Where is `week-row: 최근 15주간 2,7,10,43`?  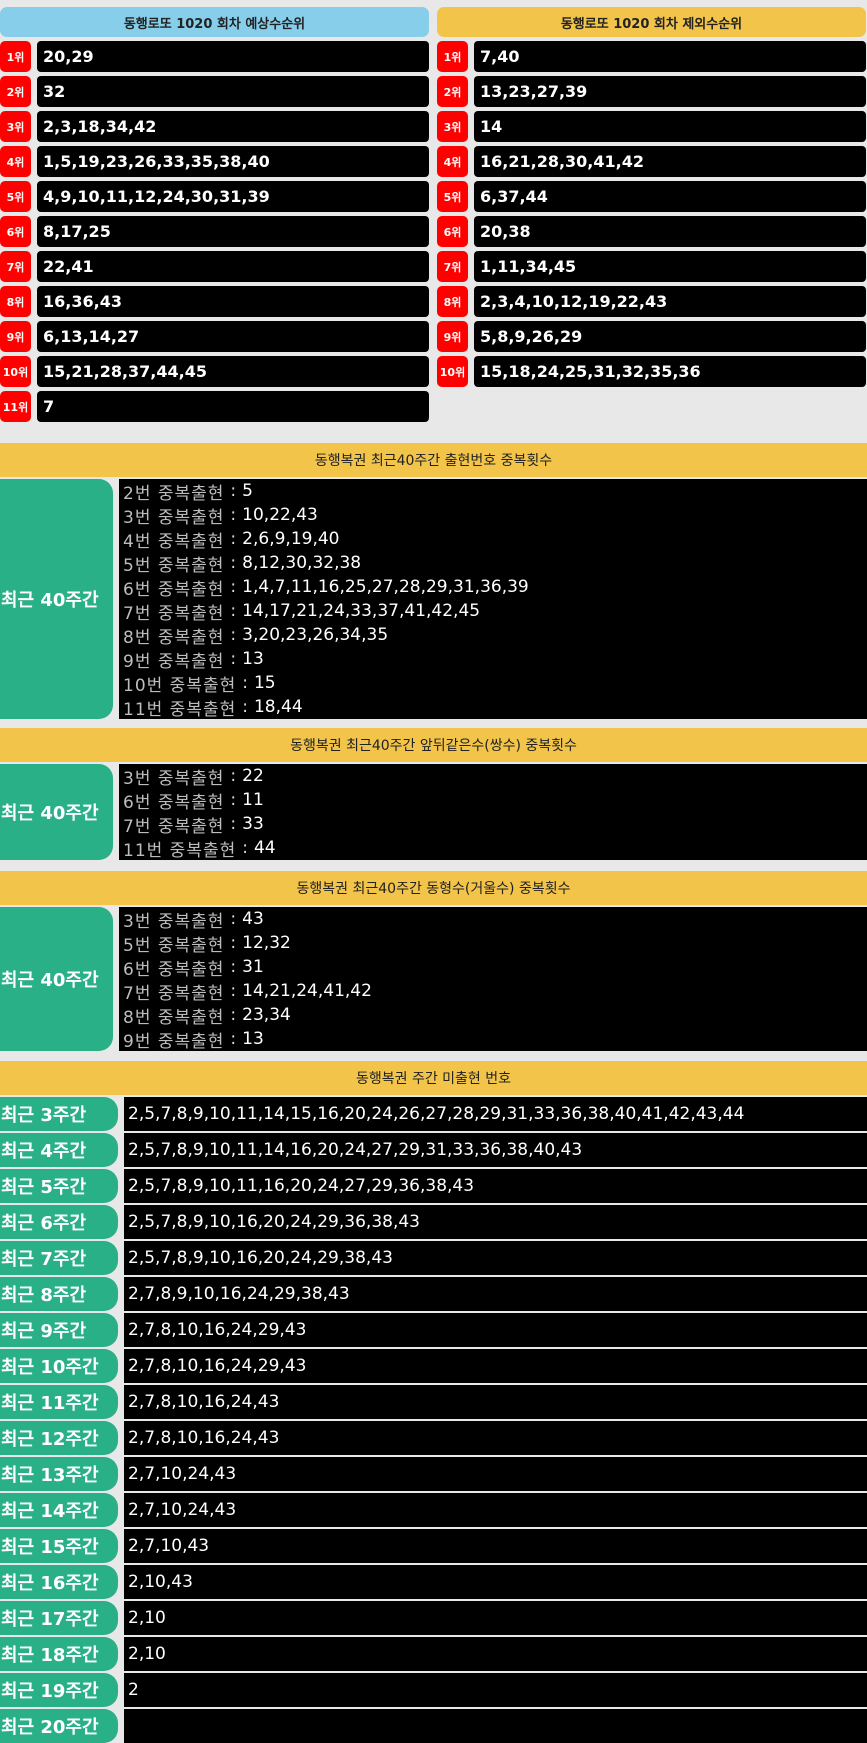 week-row: 최근 15주간 2,7,10,43 is located at coordinates (433, 1546).